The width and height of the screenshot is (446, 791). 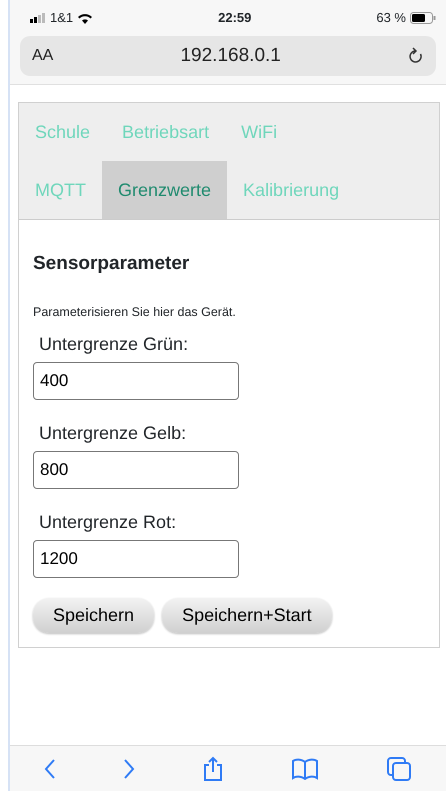 I want to click on field-label: Untergrenze Rot:, so click(x=108, y=522).